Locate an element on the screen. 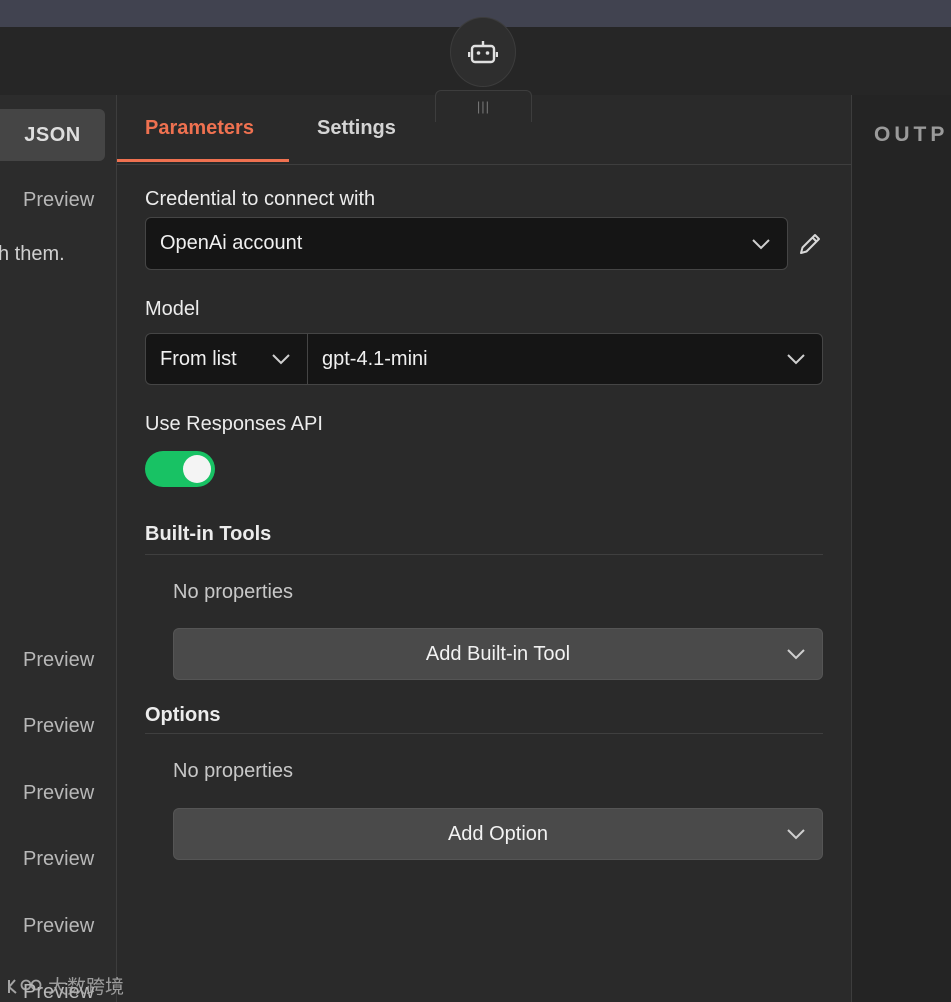  watermark: 大数跨境 is located at coordinates (65, 985).